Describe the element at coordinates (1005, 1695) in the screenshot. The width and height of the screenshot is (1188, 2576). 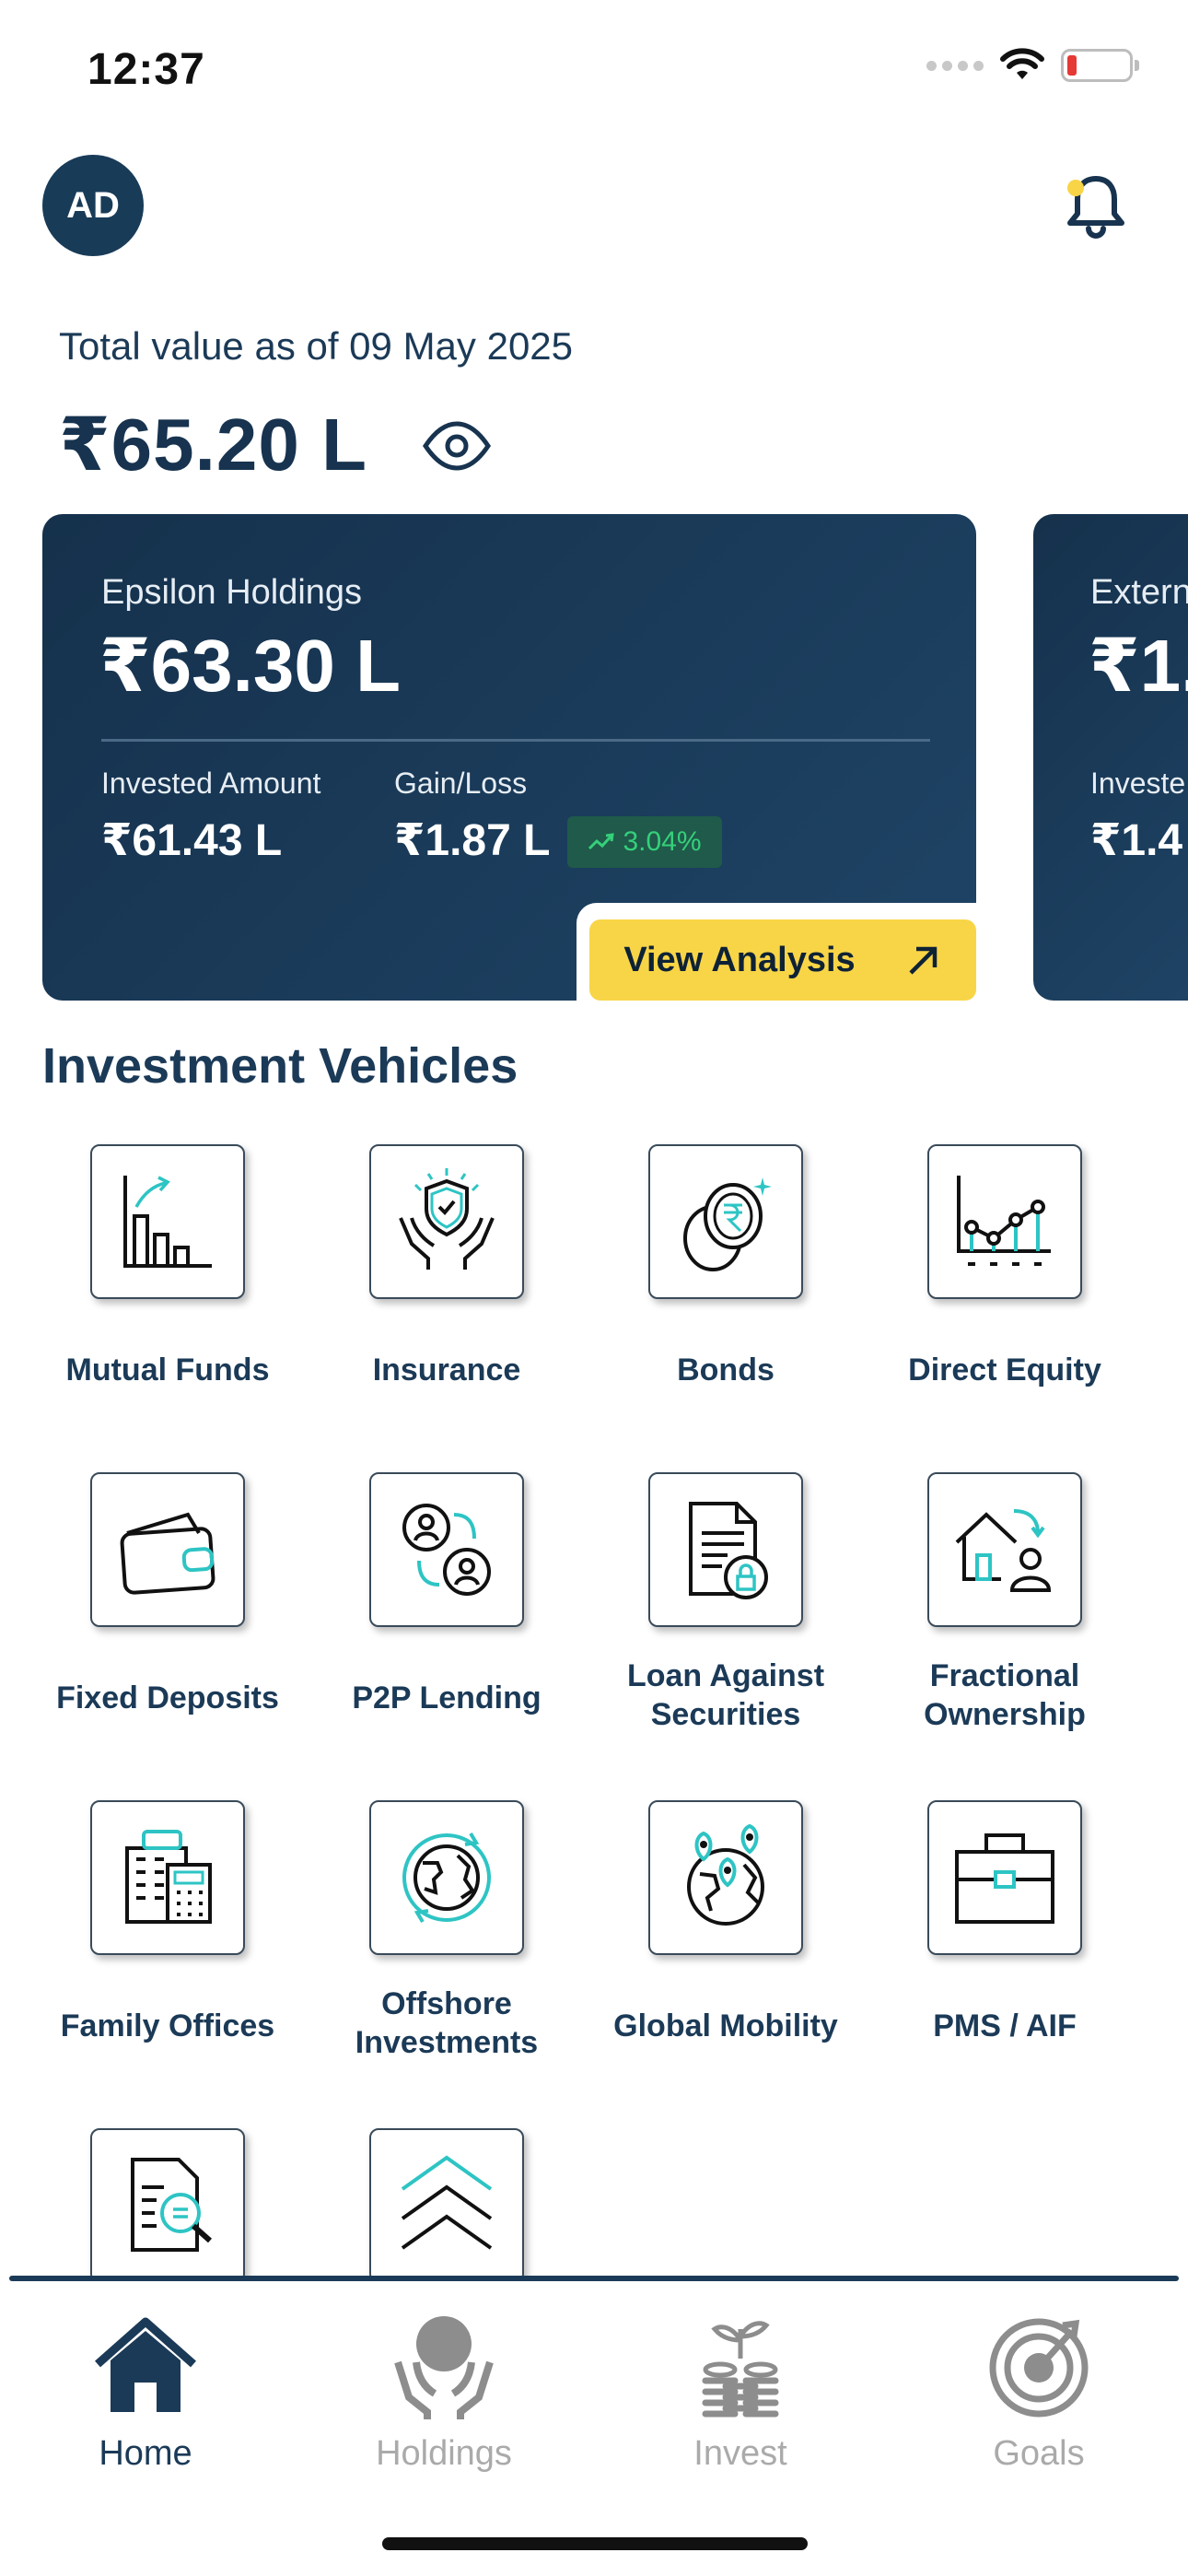
I see `vehicle-label: Fractional Ownership` at that location.